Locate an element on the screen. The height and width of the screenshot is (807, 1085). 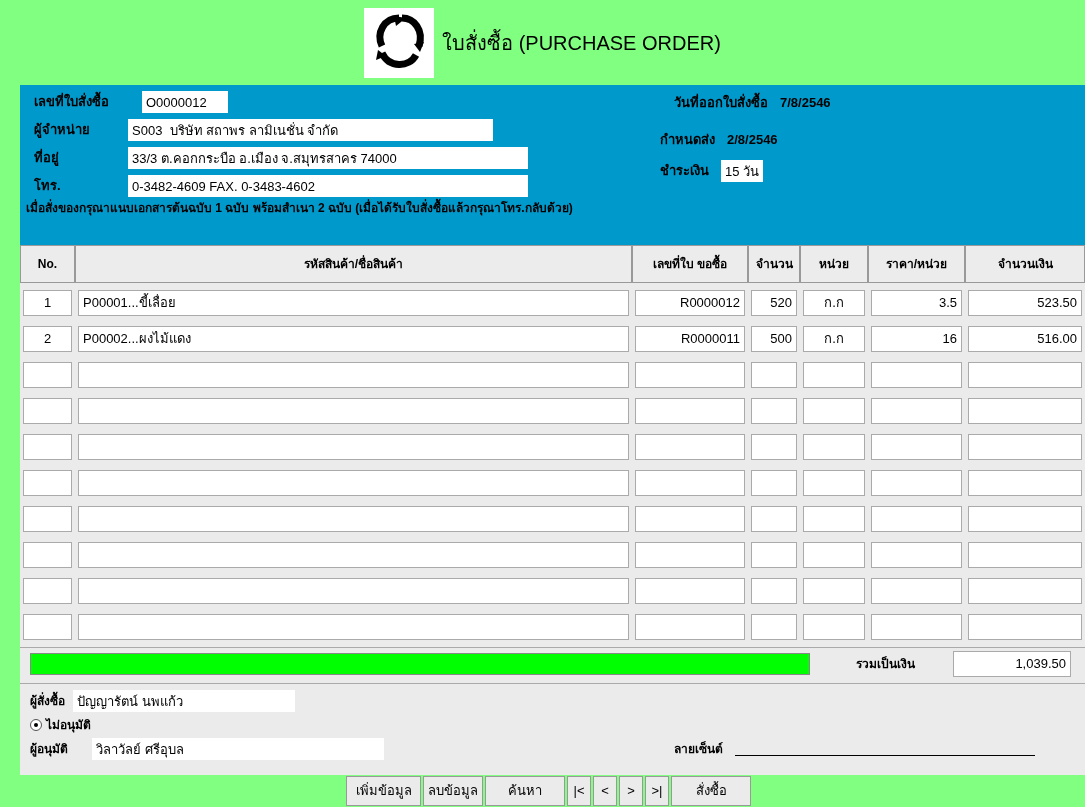
field-label: วันที่ออกใบสั่งซื้อ is located at coordinates (721, 103).